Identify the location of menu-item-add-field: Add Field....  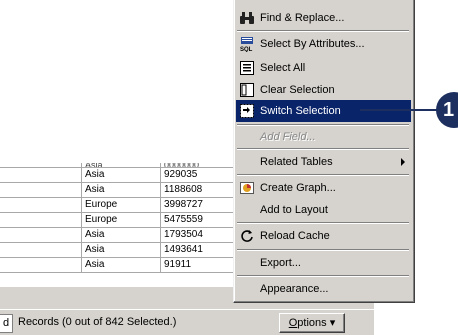
(323, 137).